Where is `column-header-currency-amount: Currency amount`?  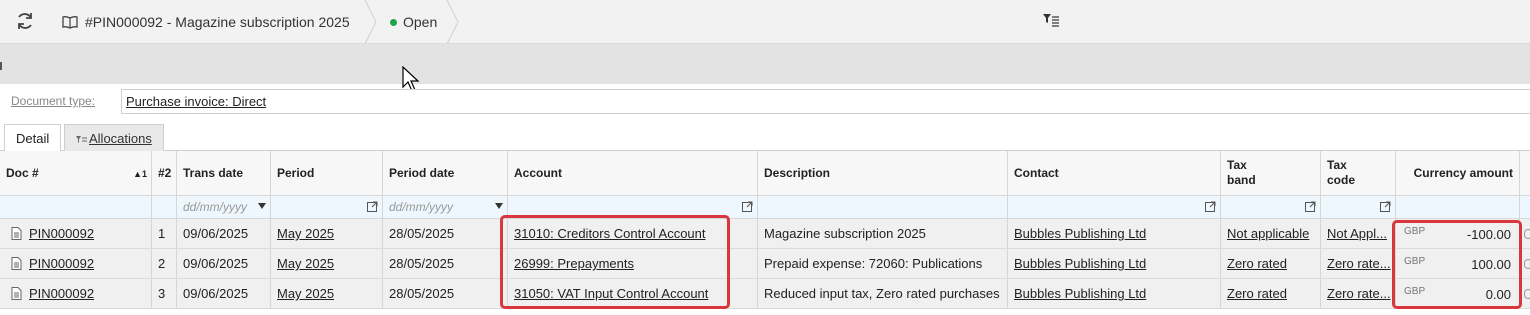 column-header-currency-amount: Currency amount is located at coordinates (1458, 173).